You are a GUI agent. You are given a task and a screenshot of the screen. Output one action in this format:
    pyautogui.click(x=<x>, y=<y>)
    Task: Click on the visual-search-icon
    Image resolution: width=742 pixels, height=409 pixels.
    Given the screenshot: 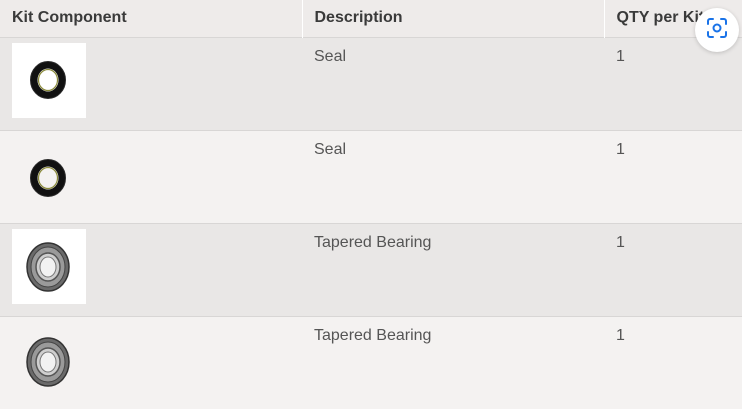 What is the action you would take?
    pyautogui.click(x=717, y=30)
    